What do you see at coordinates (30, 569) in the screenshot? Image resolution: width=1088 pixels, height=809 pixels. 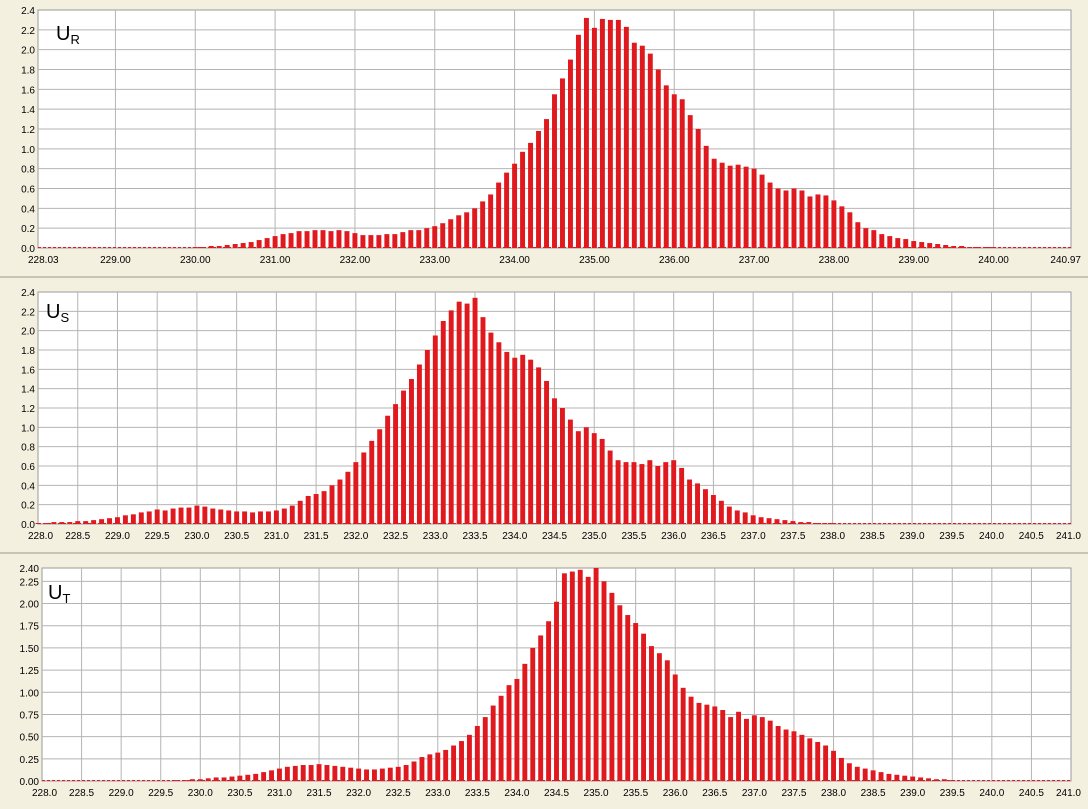 I see `y-tick-label: 2.40` at bounding box center [30, 569].